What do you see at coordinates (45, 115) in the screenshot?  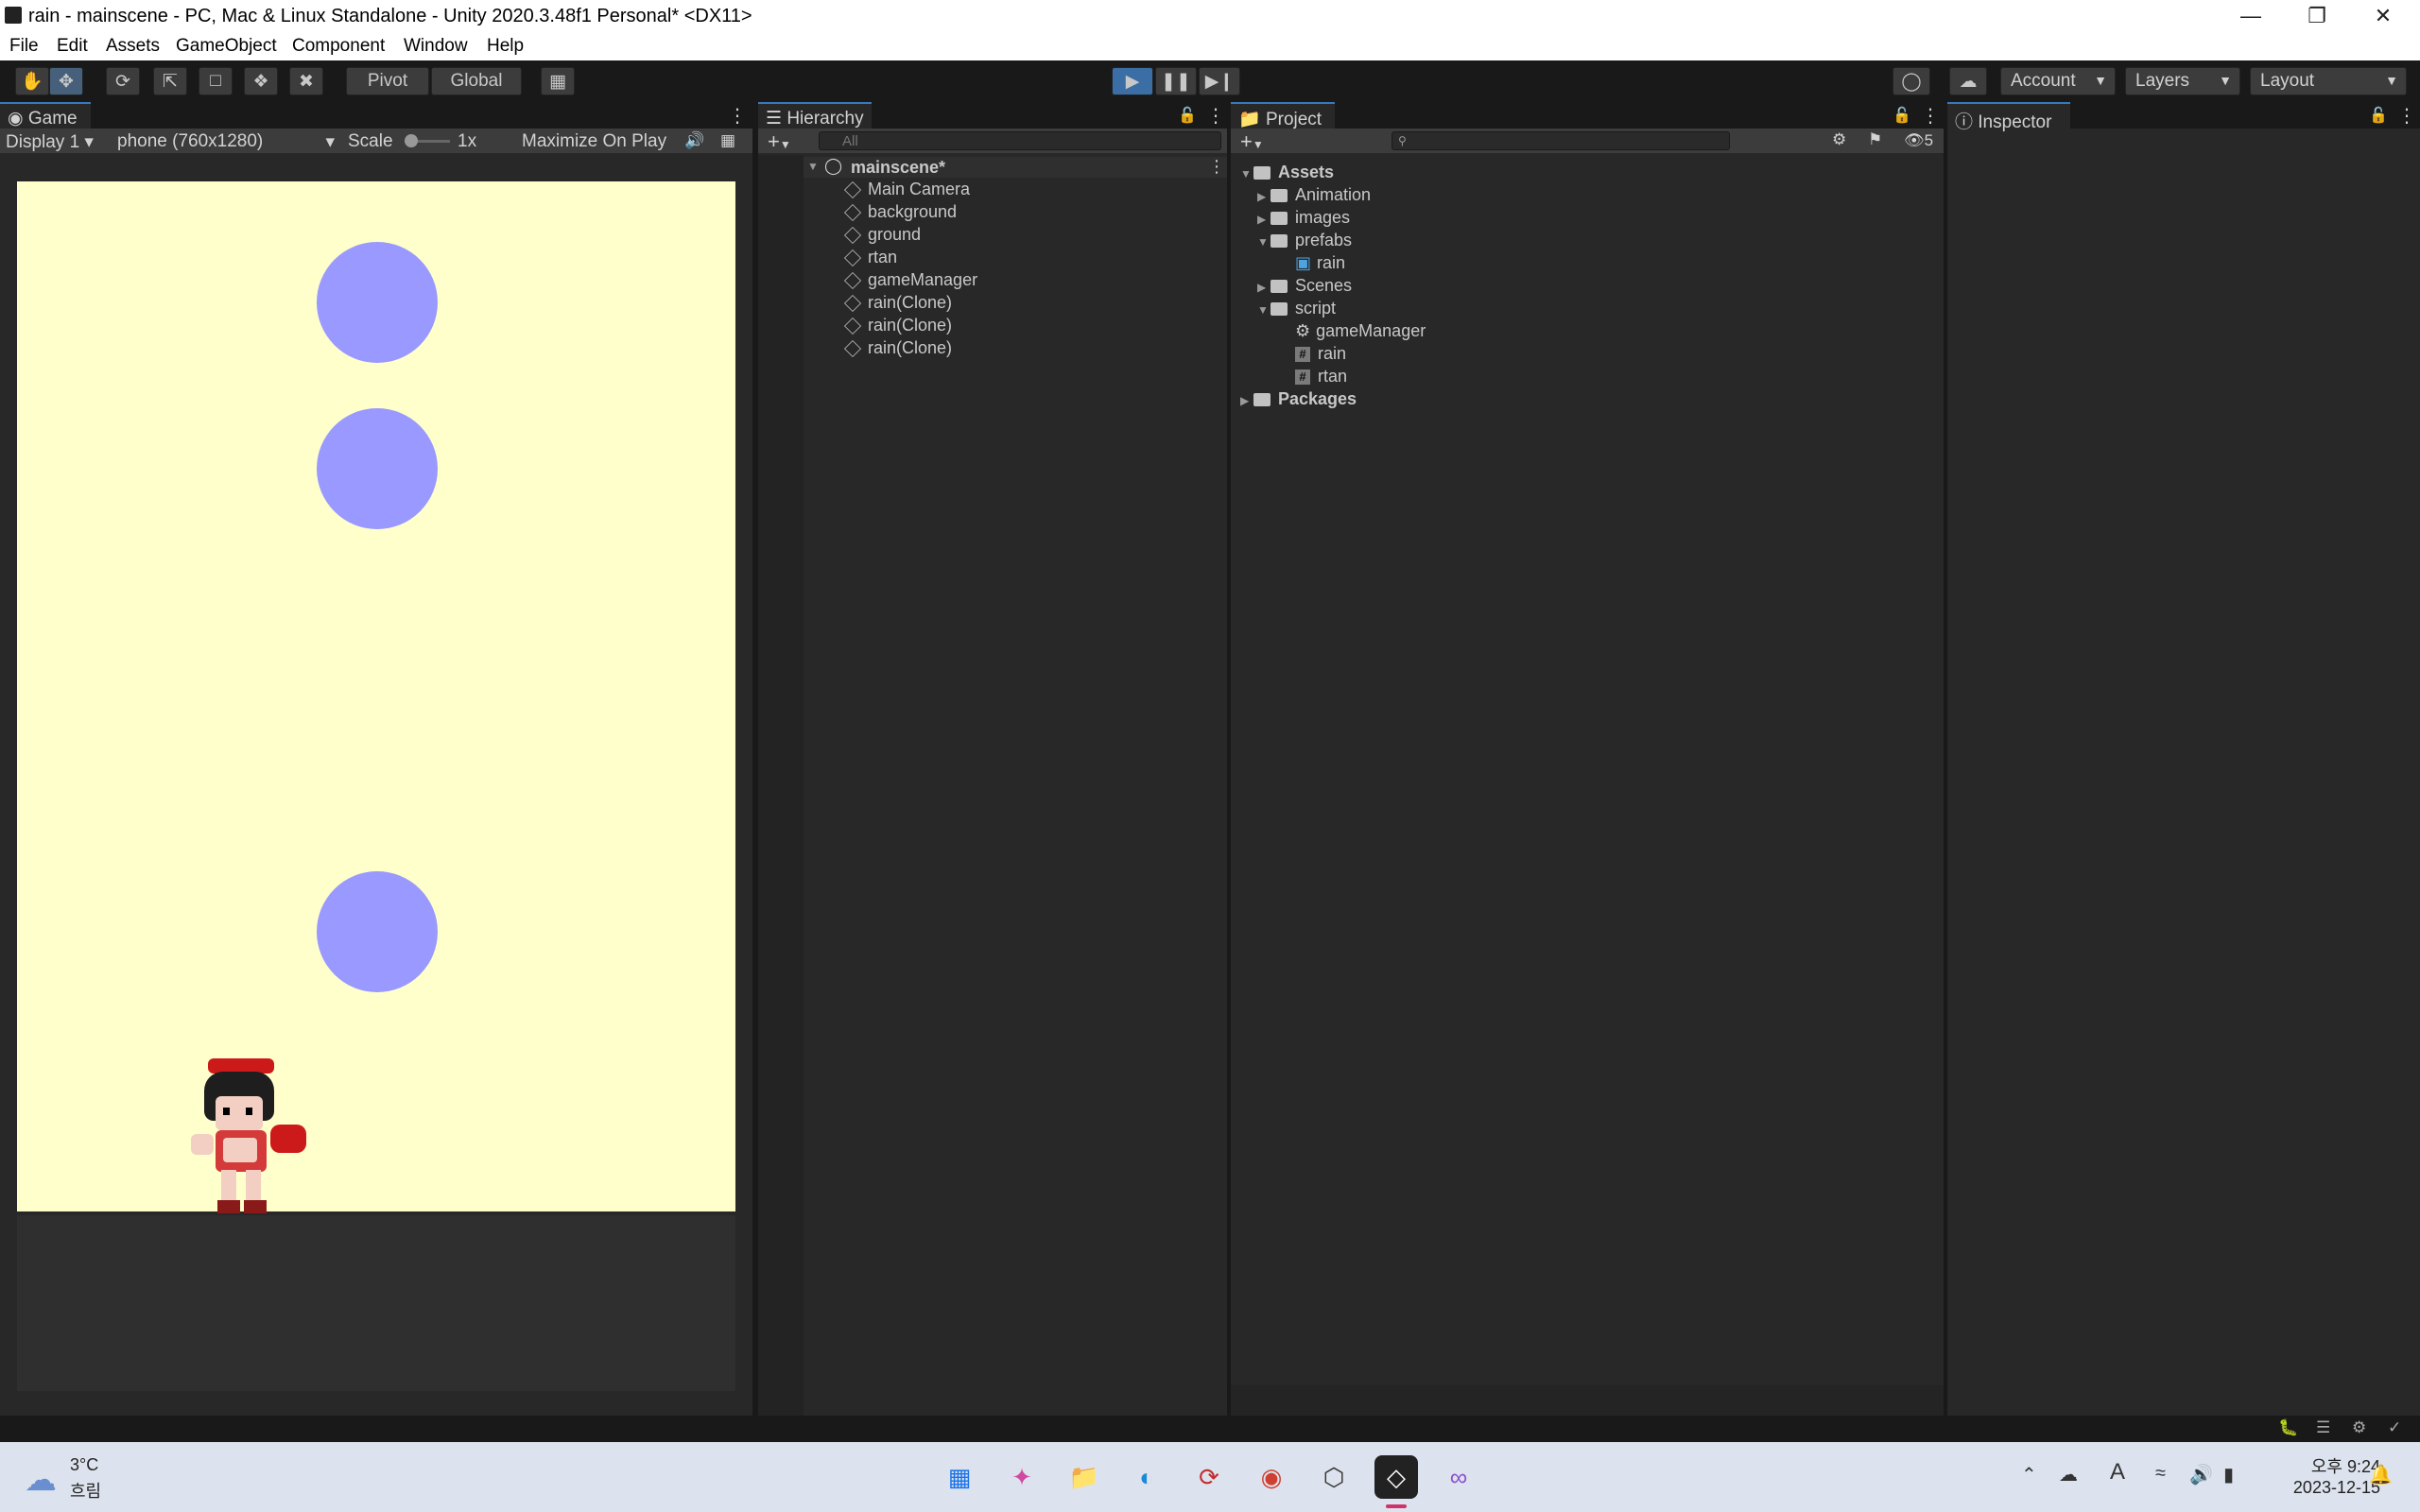 I see `tab-game: ◉ Game` at bounding box center [45, 115].